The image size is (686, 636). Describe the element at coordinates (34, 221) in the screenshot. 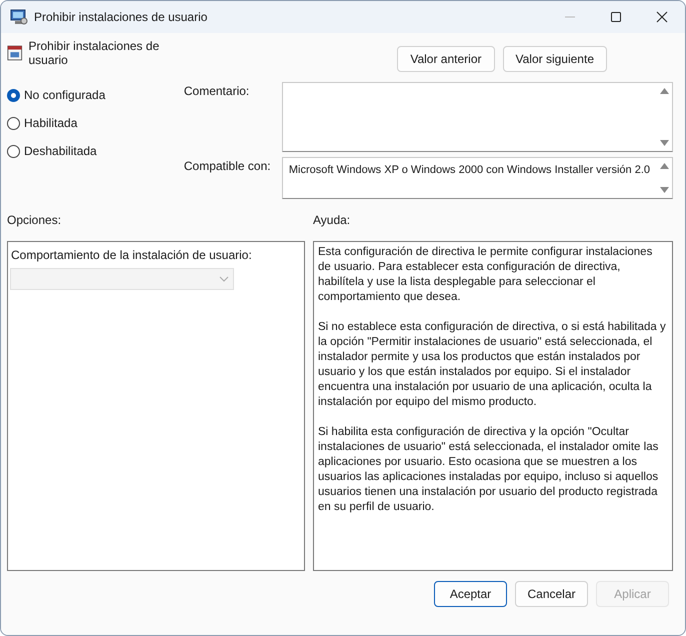

I see `options-label: Opciones:` at that location.